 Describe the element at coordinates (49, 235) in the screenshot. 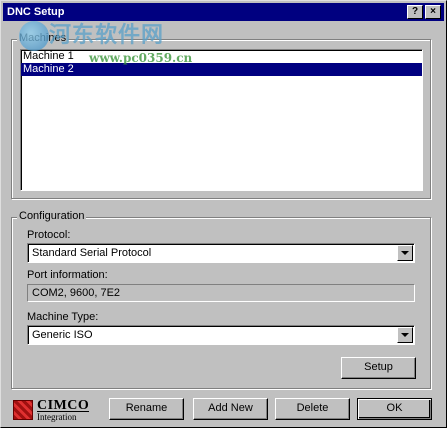

I see `protocol-label: Protocol:` at that location.